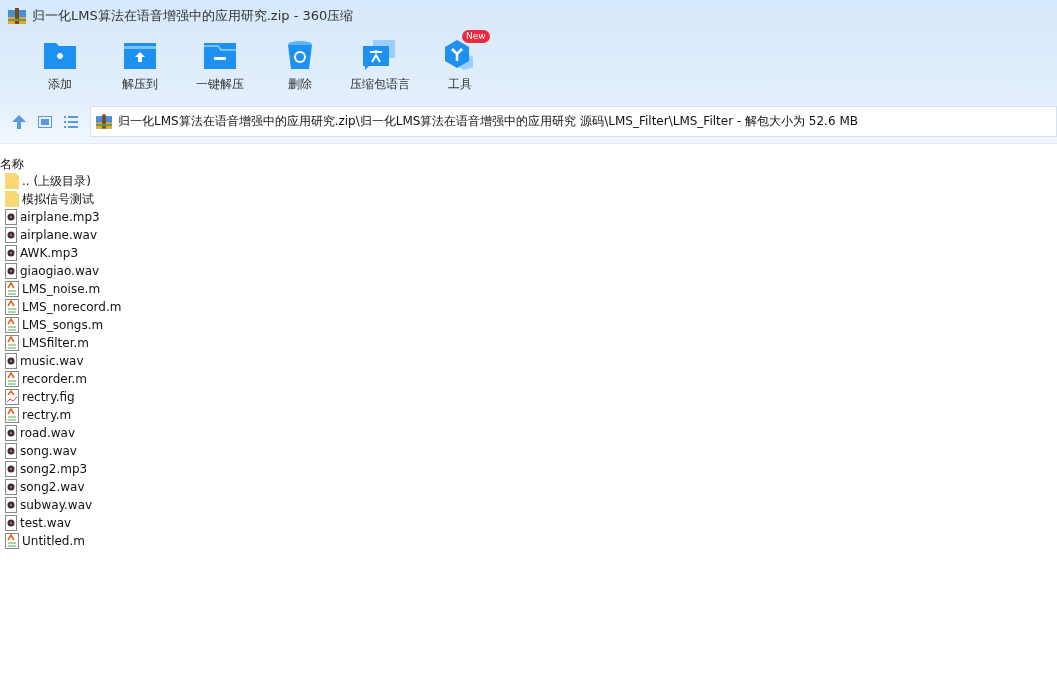 This screenshot has width=1057, height=695. What do you see at coordinates (46, 523) in the screenshot?
I see `file-name: test.wav` at bounding box center [46, 523].